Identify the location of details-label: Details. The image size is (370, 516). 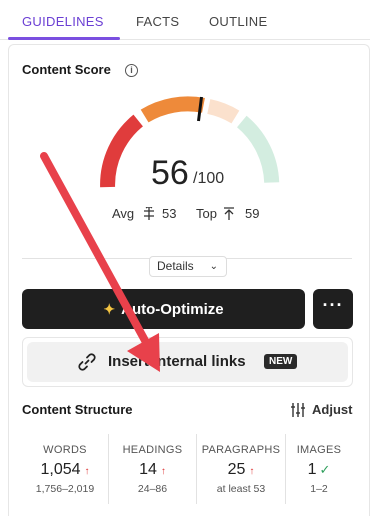
(175, 266).